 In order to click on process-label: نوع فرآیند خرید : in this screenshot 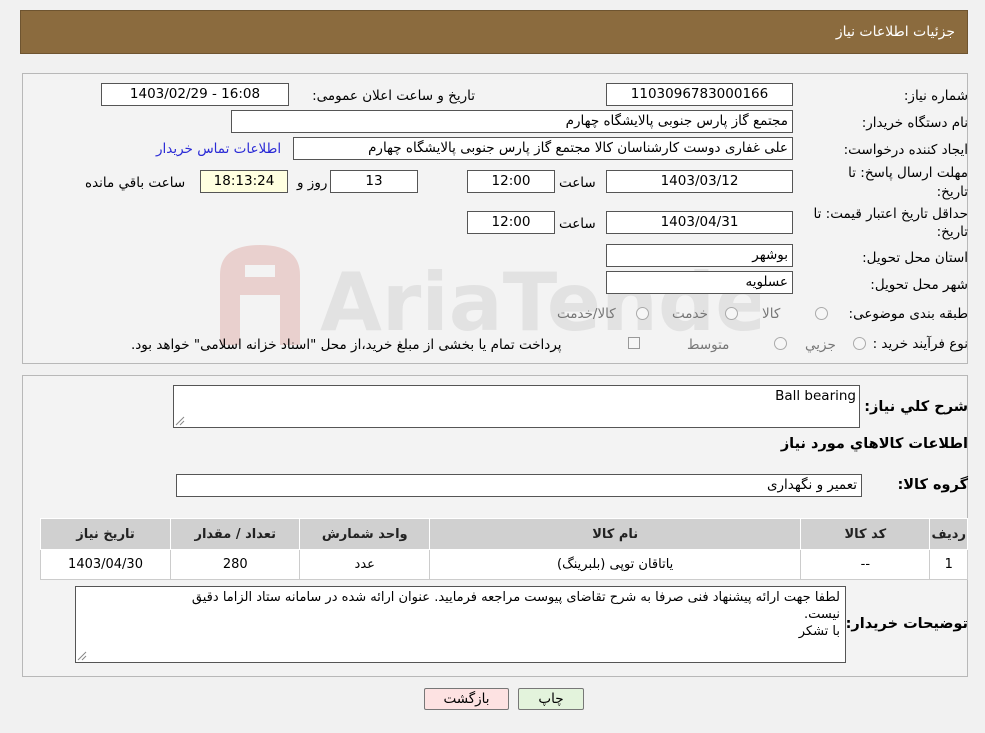, I will do `click(920, 344)`.